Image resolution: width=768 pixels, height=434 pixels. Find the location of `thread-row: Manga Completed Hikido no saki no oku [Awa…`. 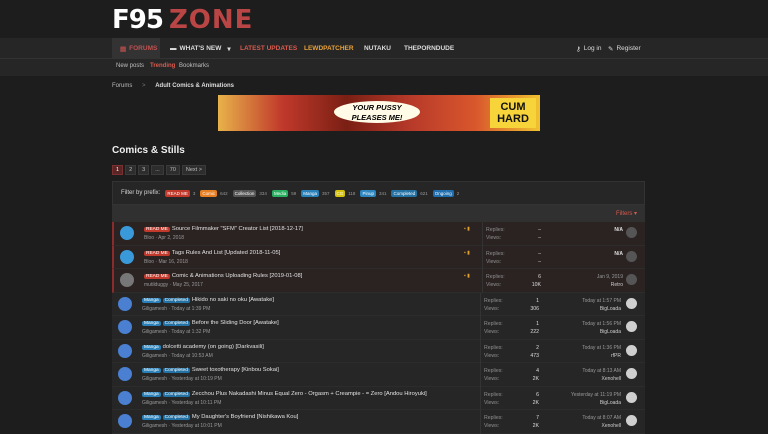

thread-row: Manga Completed Hikido no saki no oku [Awa… is located at coordinates (378, 304).